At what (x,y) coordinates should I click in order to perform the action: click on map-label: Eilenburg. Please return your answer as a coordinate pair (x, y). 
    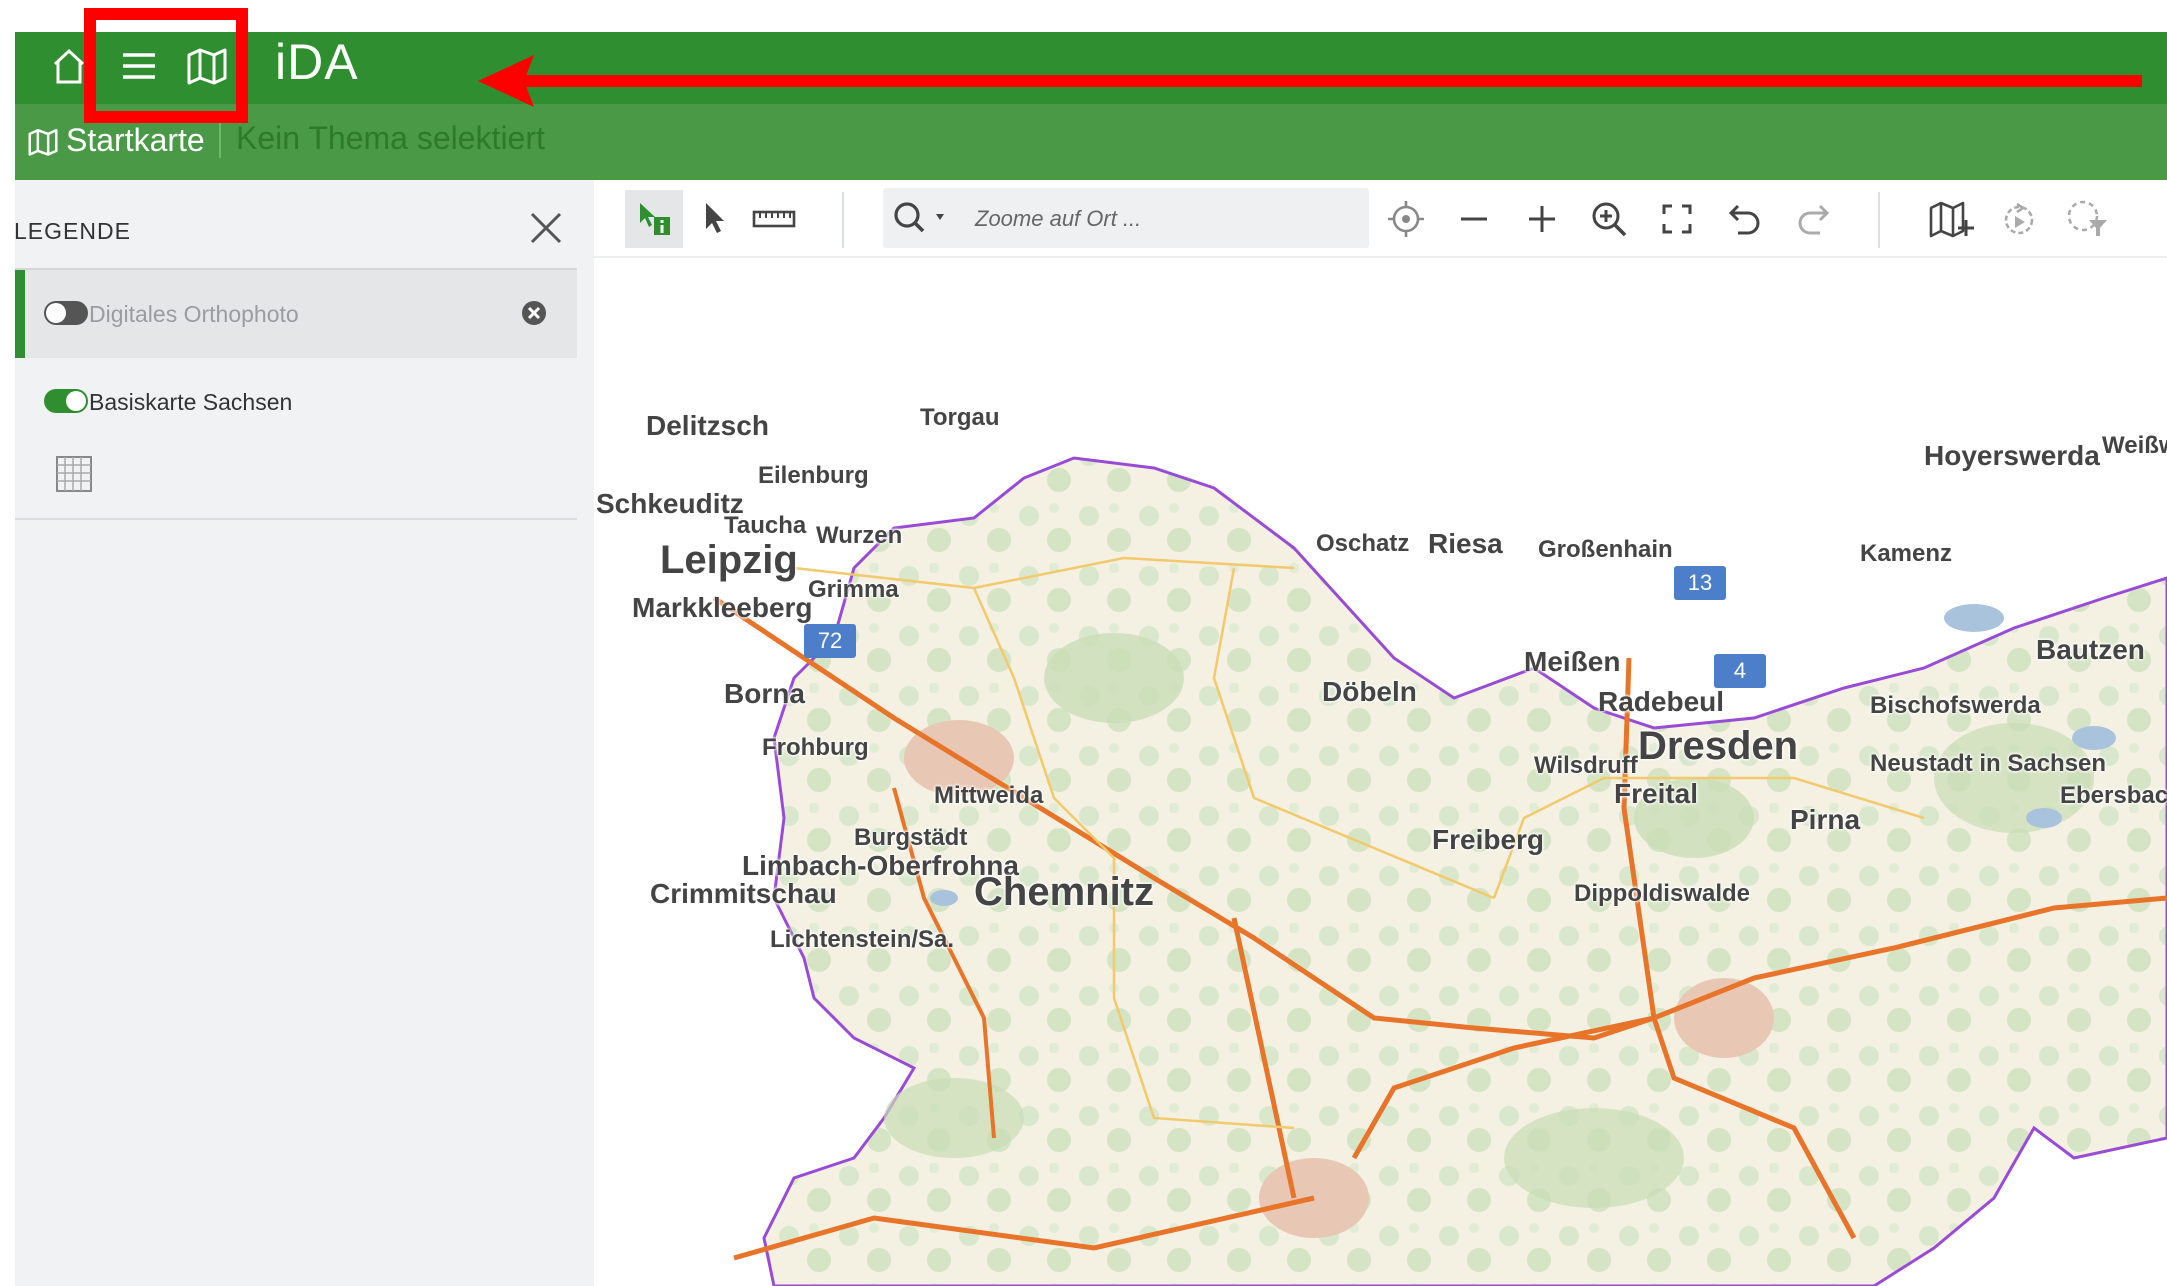
    Looking at the image, I should click on (813, 475).